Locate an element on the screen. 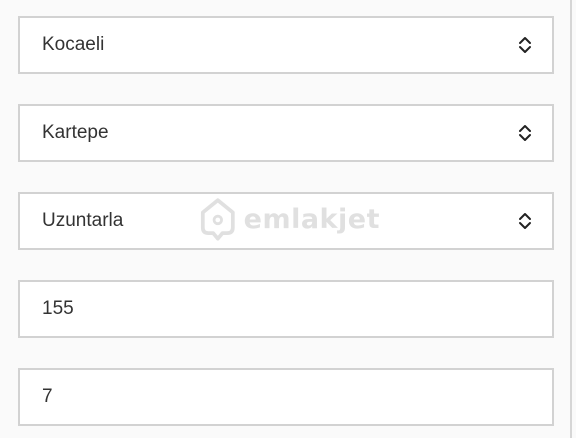 This screenshot has width=576, height=438. province-select-value: Kocaeli is located at coordinates (73, 44).